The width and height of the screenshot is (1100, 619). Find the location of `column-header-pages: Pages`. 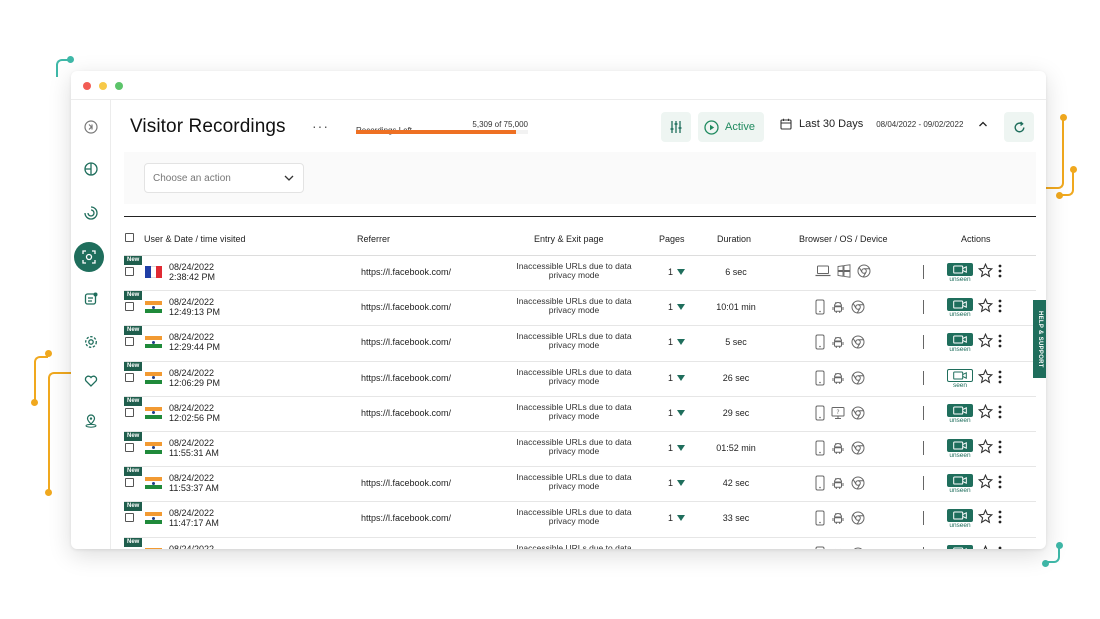

column-header-pages: Pages is located at coordinates (672, 239).